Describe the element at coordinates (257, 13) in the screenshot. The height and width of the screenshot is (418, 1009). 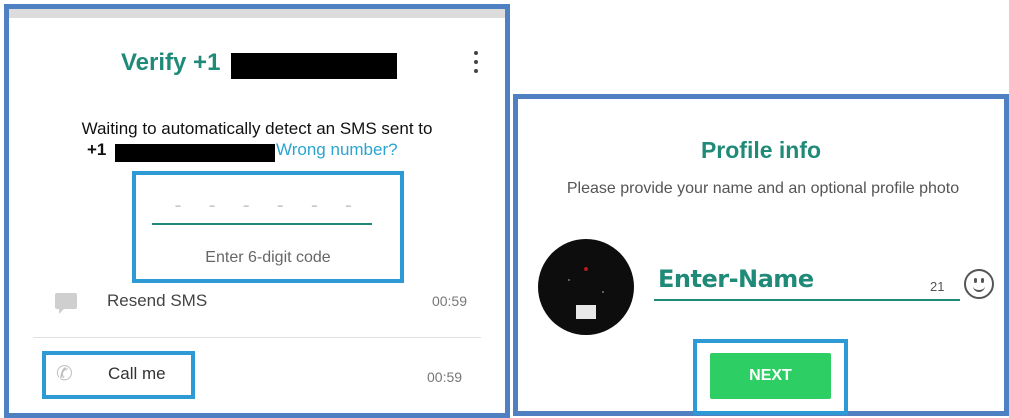
I see `status-bar` at that location.